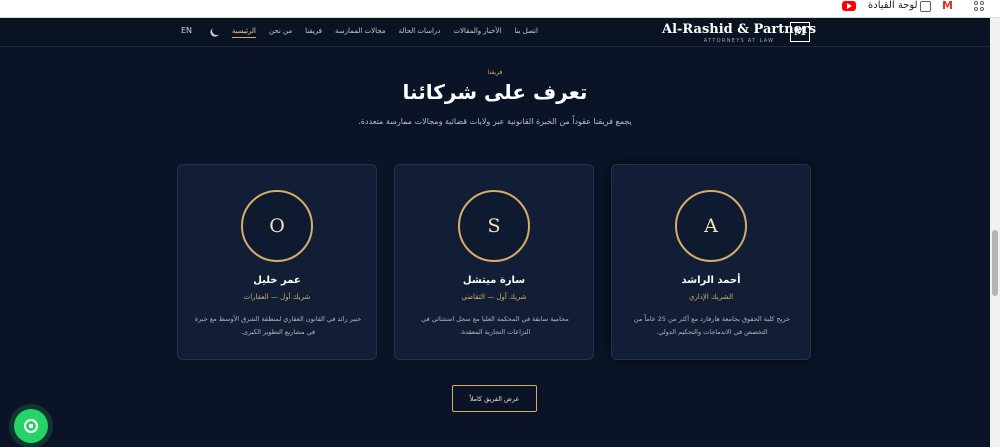  I want to click on avatar: A, so click(711, 226).